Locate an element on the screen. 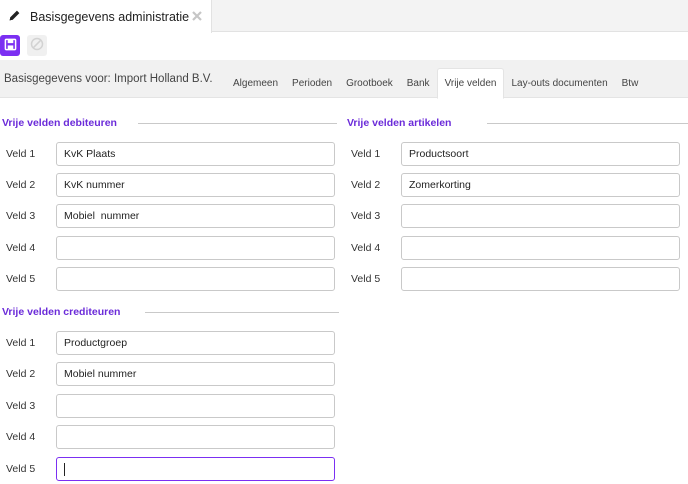  tab-bank: Bank is located at coordinates (418, 83).